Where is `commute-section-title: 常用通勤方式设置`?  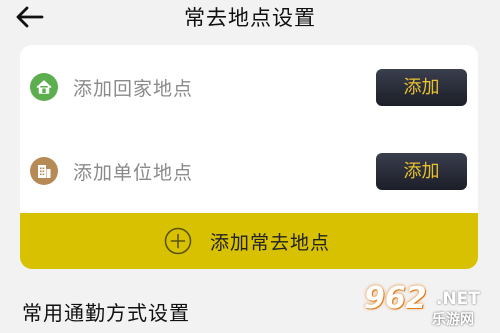 commute-section-title: 常用通勤方式设置 is located at coordinates (106, 313).